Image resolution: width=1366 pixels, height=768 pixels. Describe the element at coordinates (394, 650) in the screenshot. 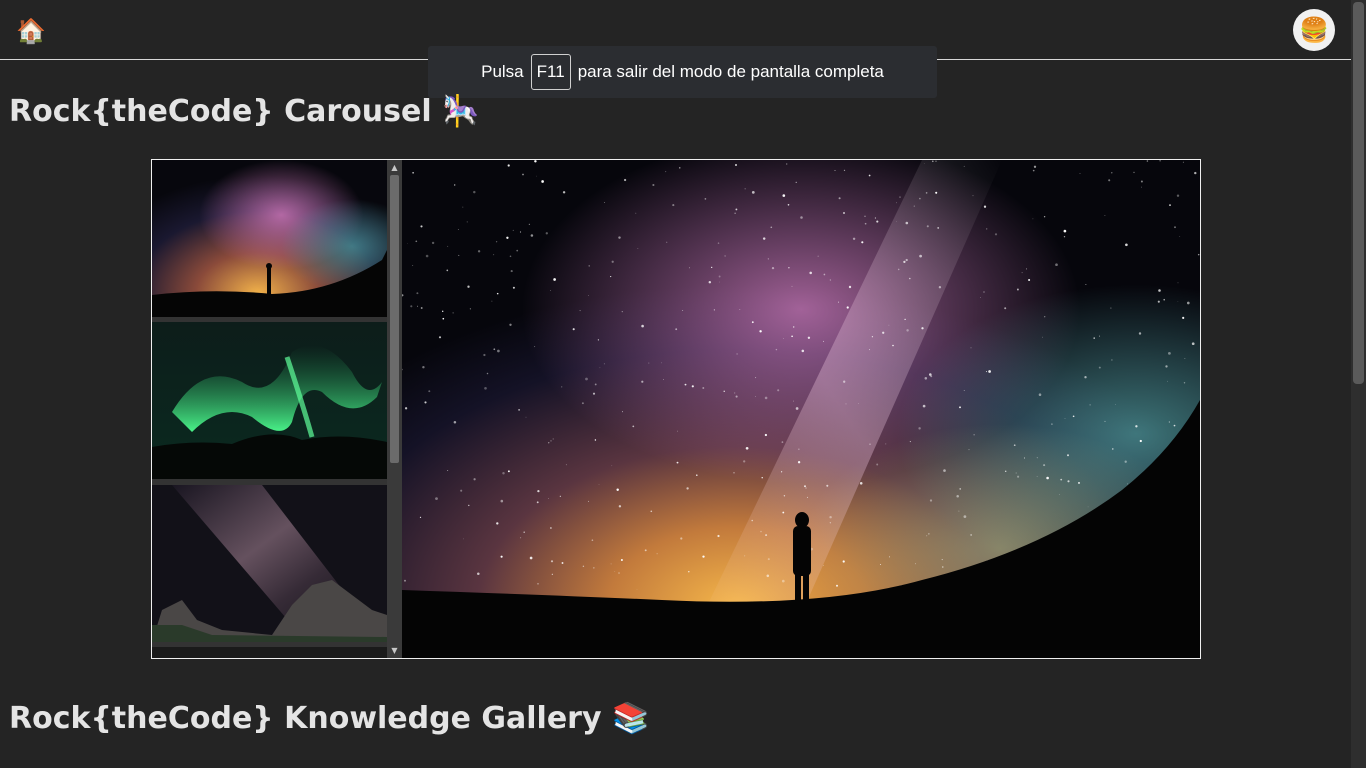

I see `scroll-down-arrow-icon: ▼` at that location.